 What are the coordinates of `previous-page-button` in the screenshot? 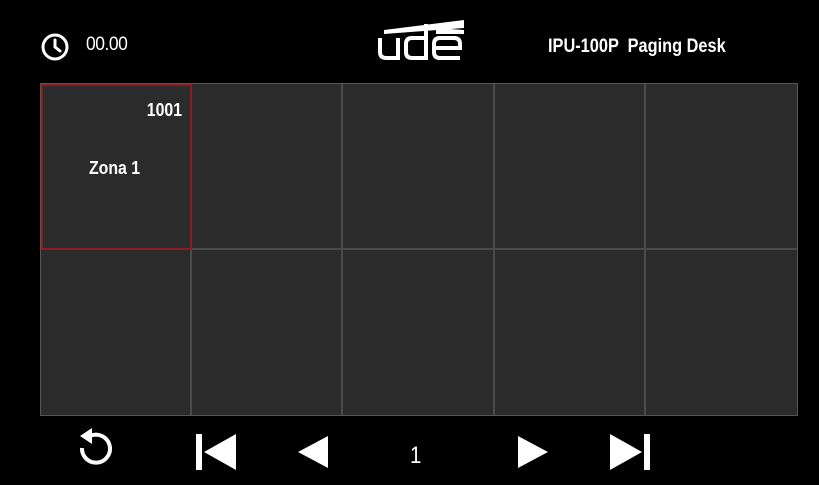 It's located at (314, 452).